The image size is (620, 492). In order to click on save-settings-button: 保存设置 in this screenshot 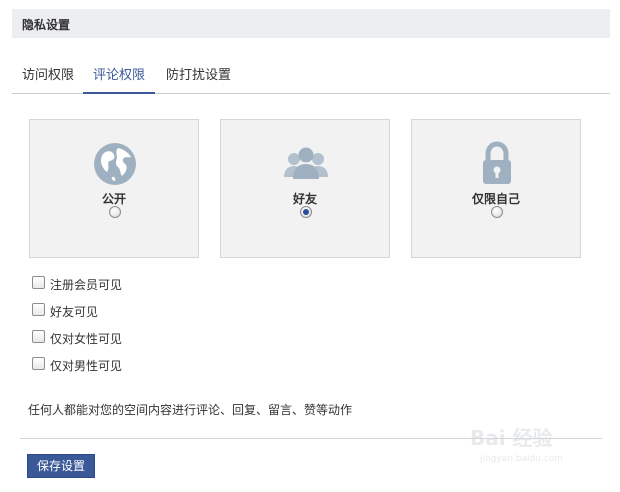, I will do `click(61, 466)`.